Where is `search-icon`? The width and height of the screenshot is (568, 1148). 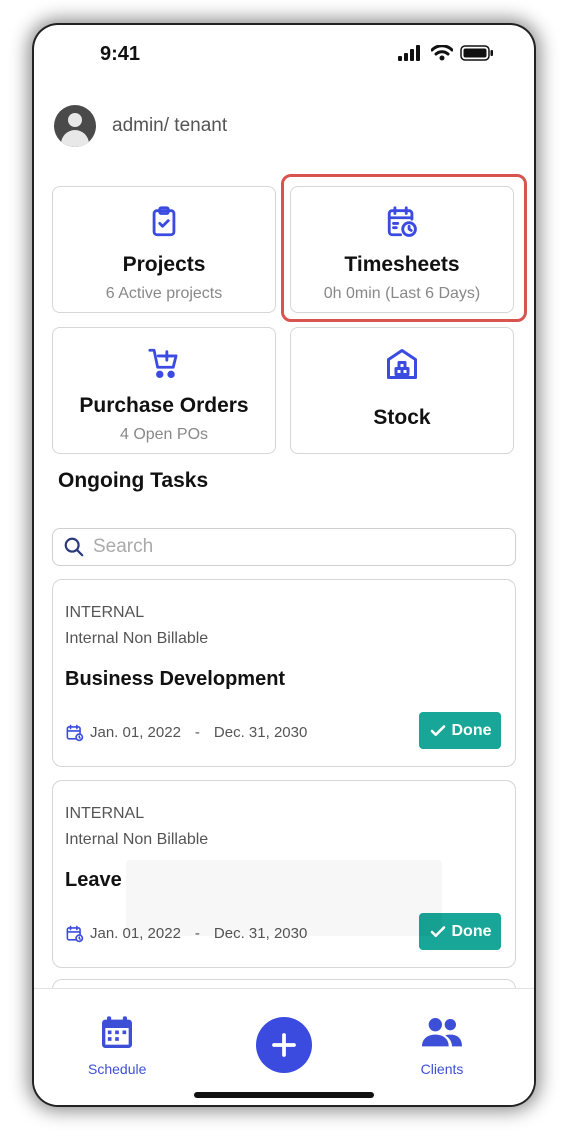 search-icon is located at coordinates (74, 547).